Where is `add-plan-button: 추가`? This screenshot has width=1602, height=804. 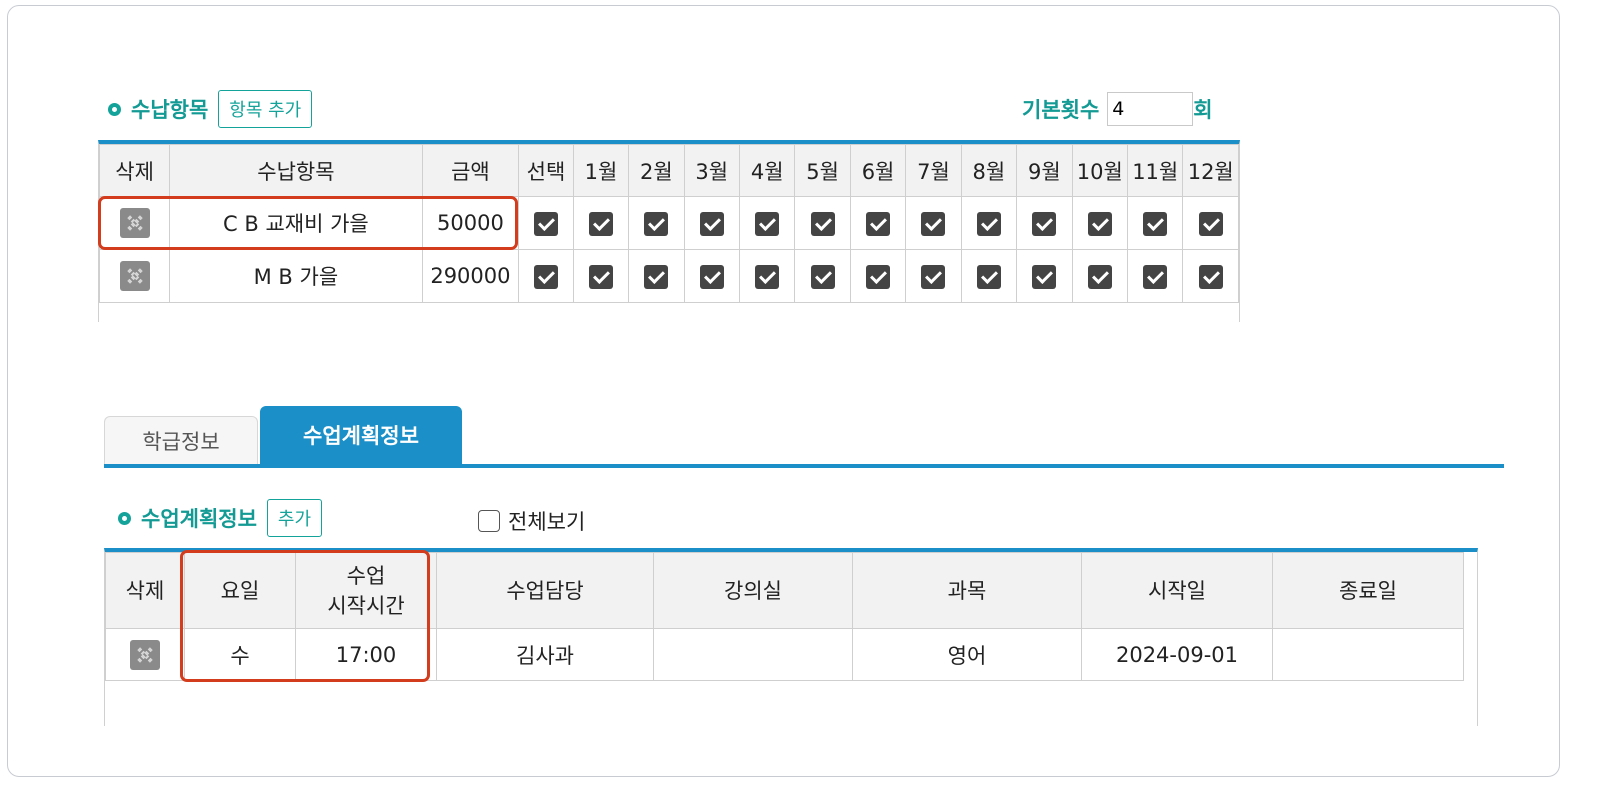 add-plan-button: 추가 is located at coordinates (294, 518).